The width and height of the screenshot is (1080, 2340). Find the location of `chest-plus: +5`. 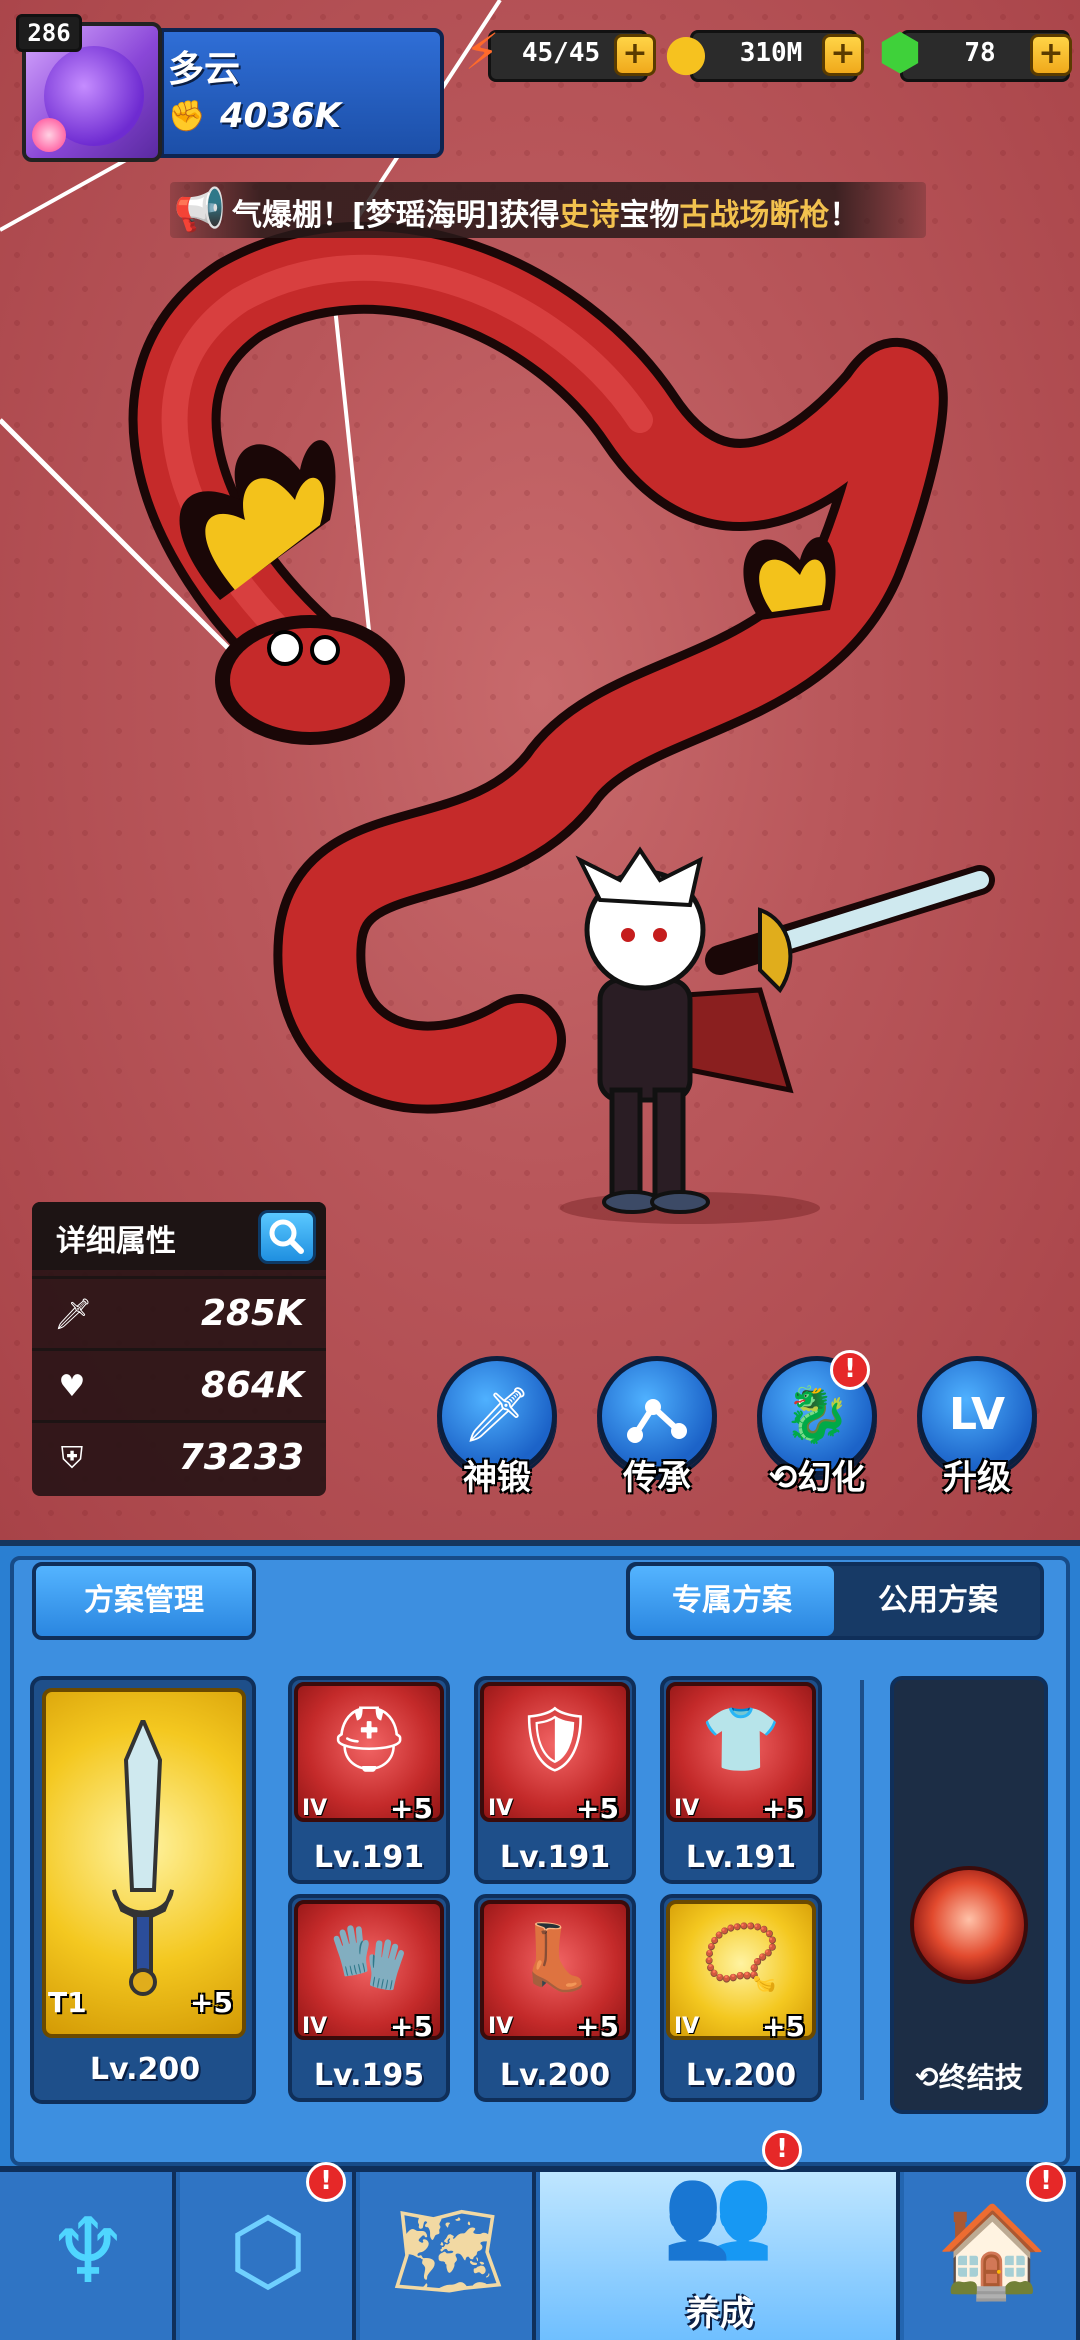

chest-plus: +5 is located at coordinates (783, 1808).